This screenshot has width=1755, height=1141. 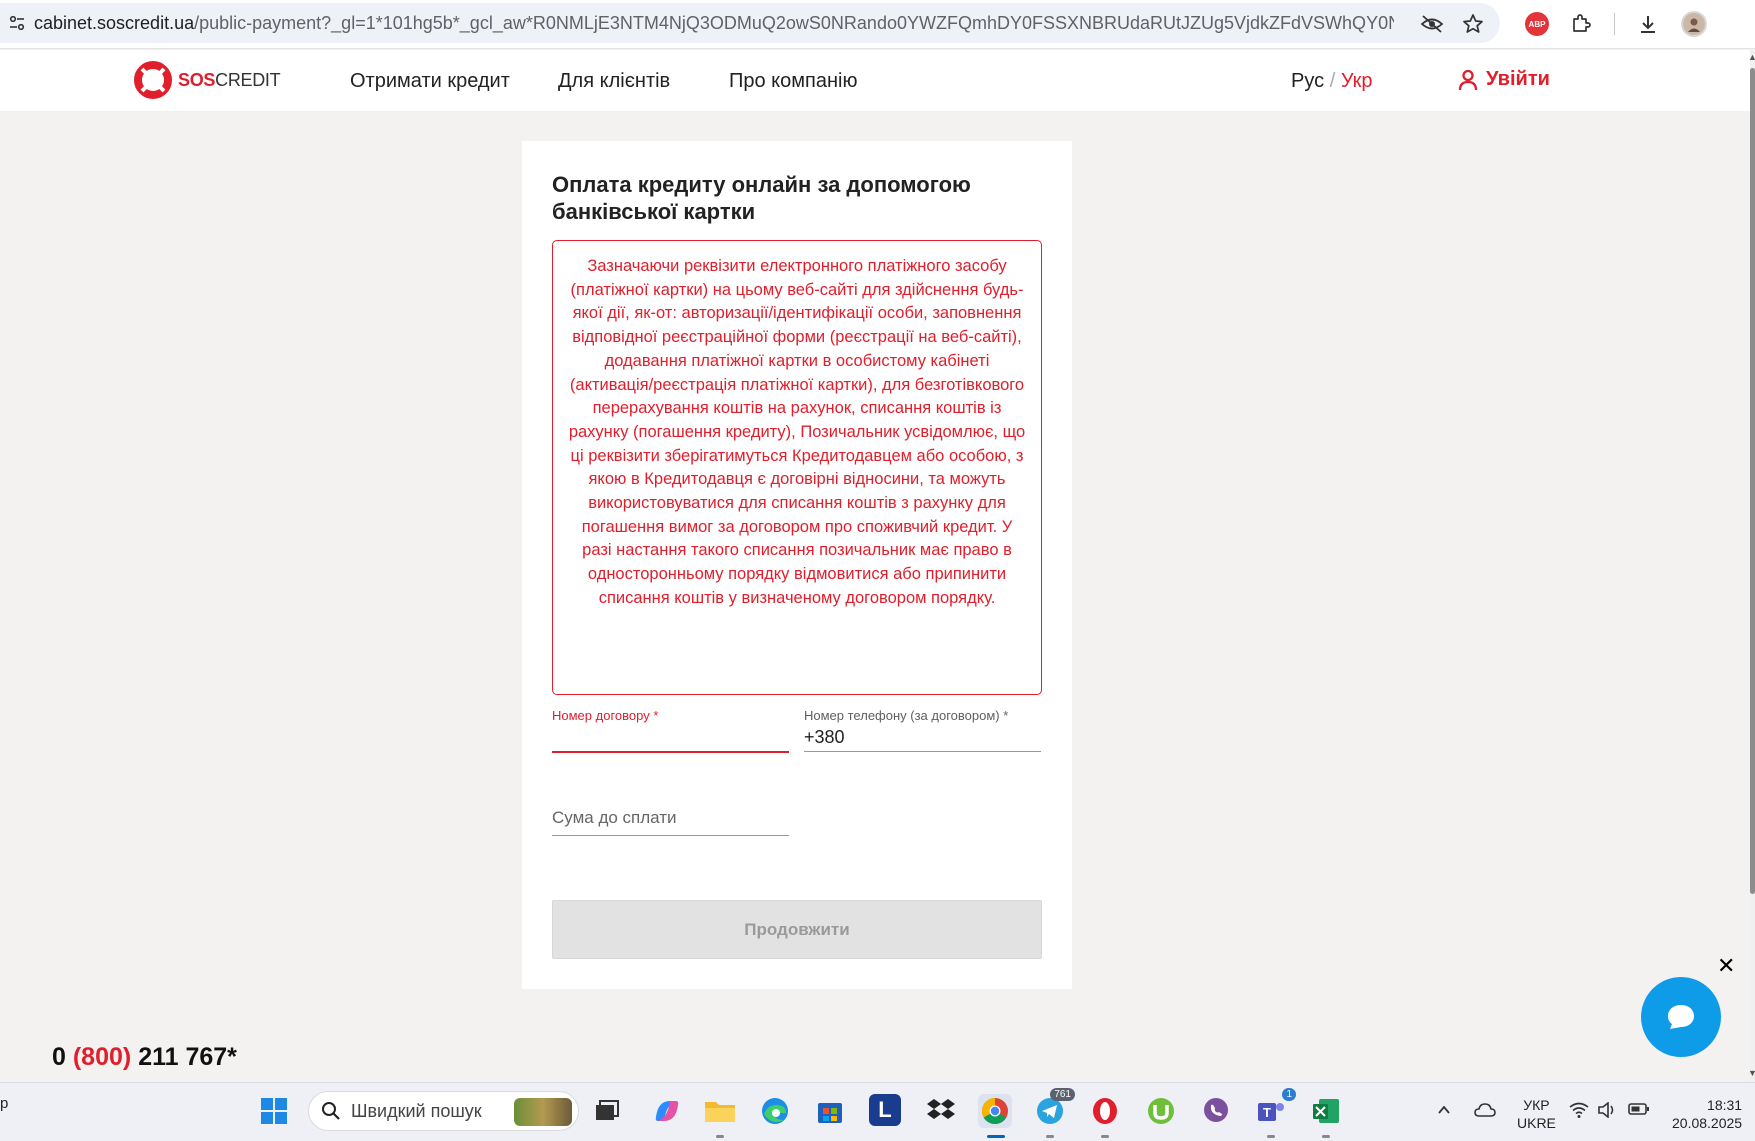 I want to click on tracking-protection-icon, so click(x=1432, y=24).